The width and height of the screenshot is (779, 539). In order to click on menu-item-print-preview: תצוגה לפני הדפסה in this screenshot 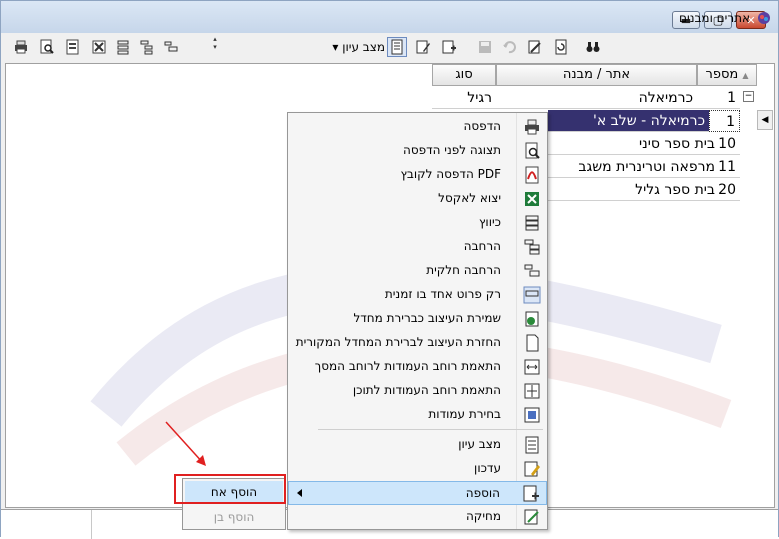, I will do `click(417, 151)`.